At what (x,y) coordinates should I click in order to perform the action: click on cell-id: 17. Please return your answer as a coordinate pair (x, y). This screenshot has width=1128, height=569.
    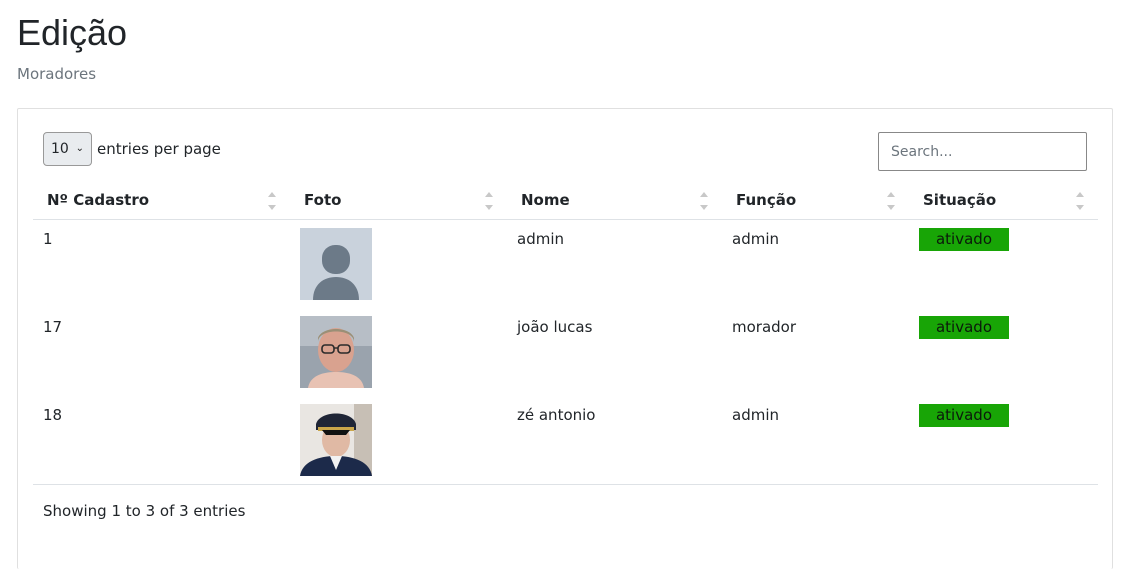
    Looking at the image, I should click on (53, 327).